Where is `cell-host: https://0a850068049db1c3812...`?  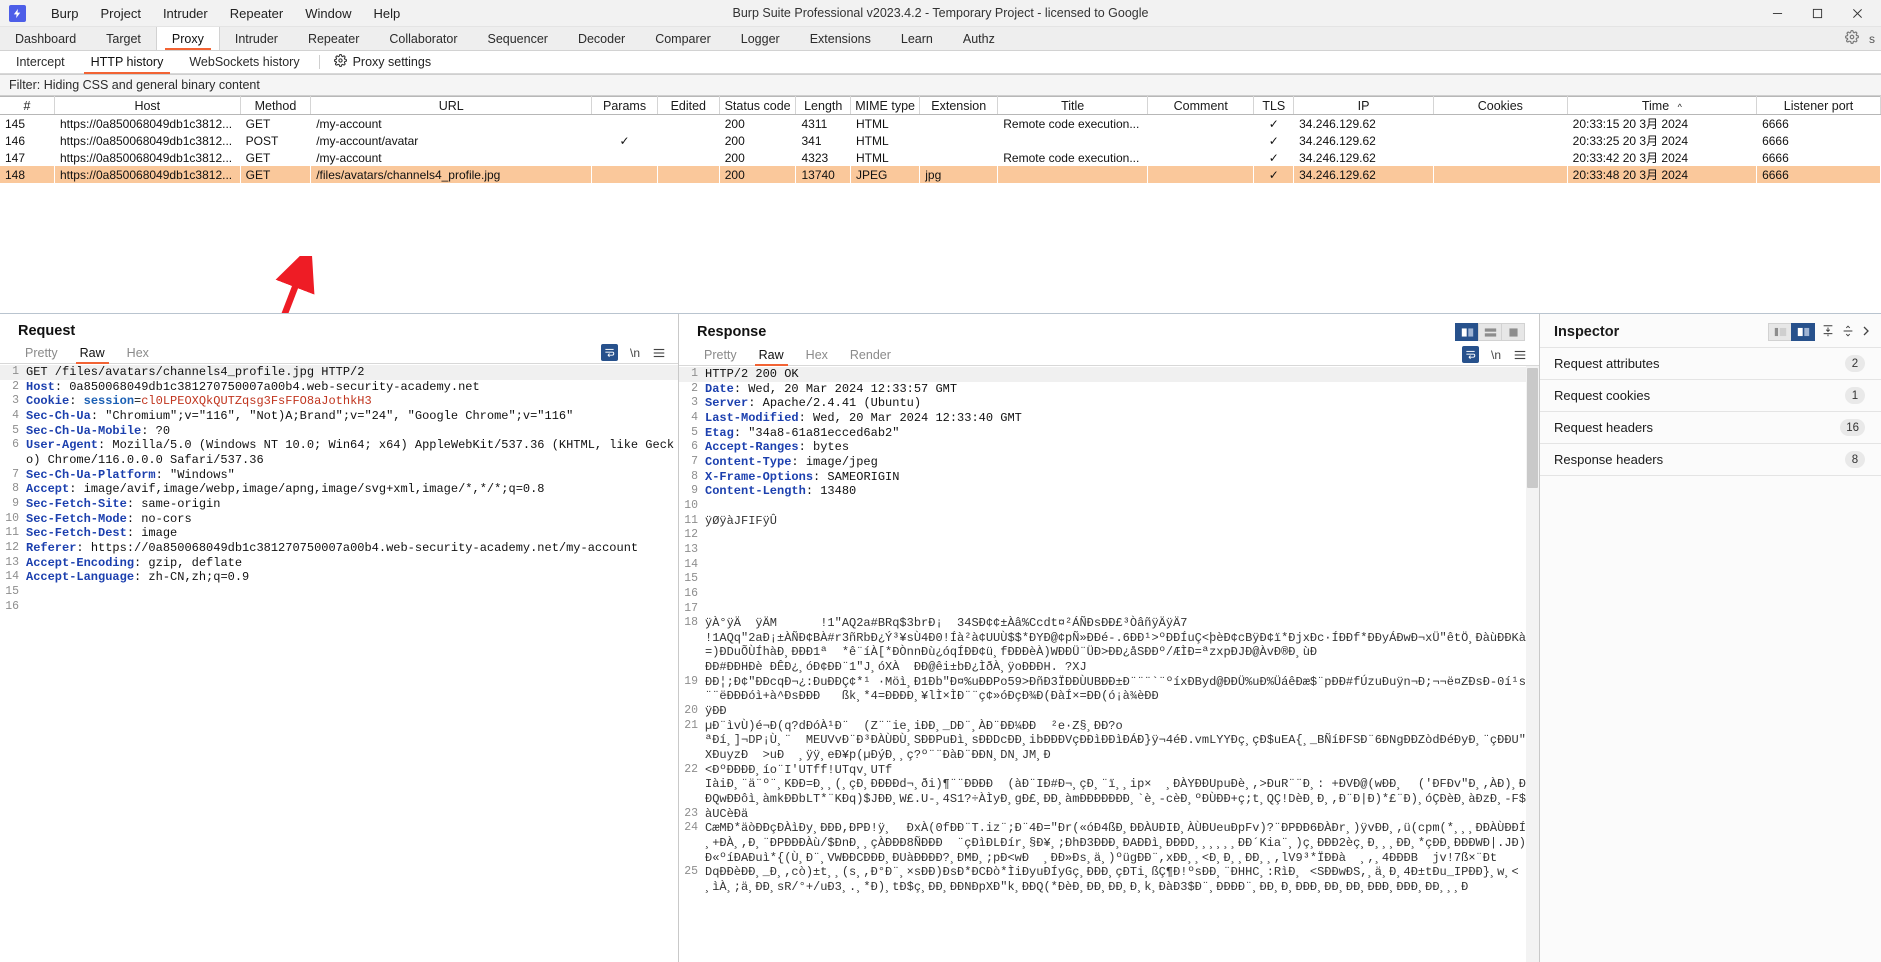 cell-host: https://0a850068049db1c3812... is located at coordinates (146, 123).